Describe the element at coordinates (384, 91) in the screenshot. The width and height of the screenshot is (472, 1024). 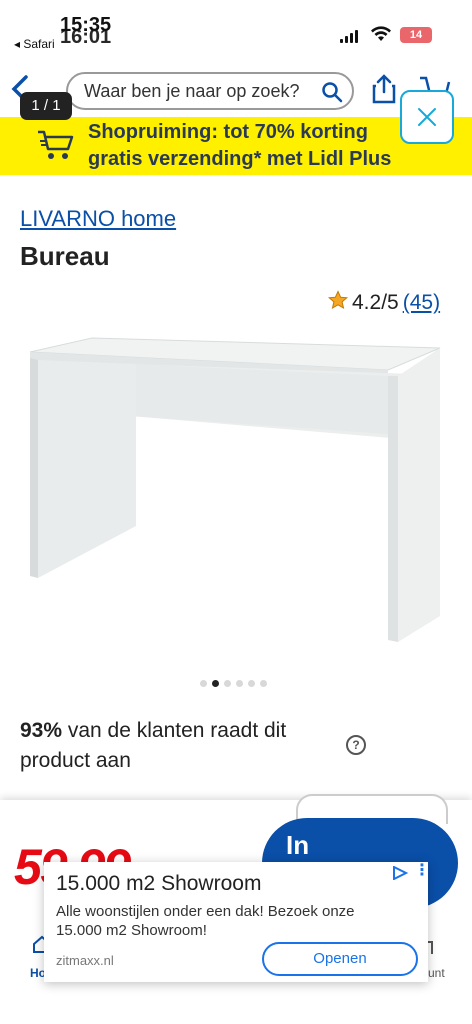
I see `share-icon` at that location.